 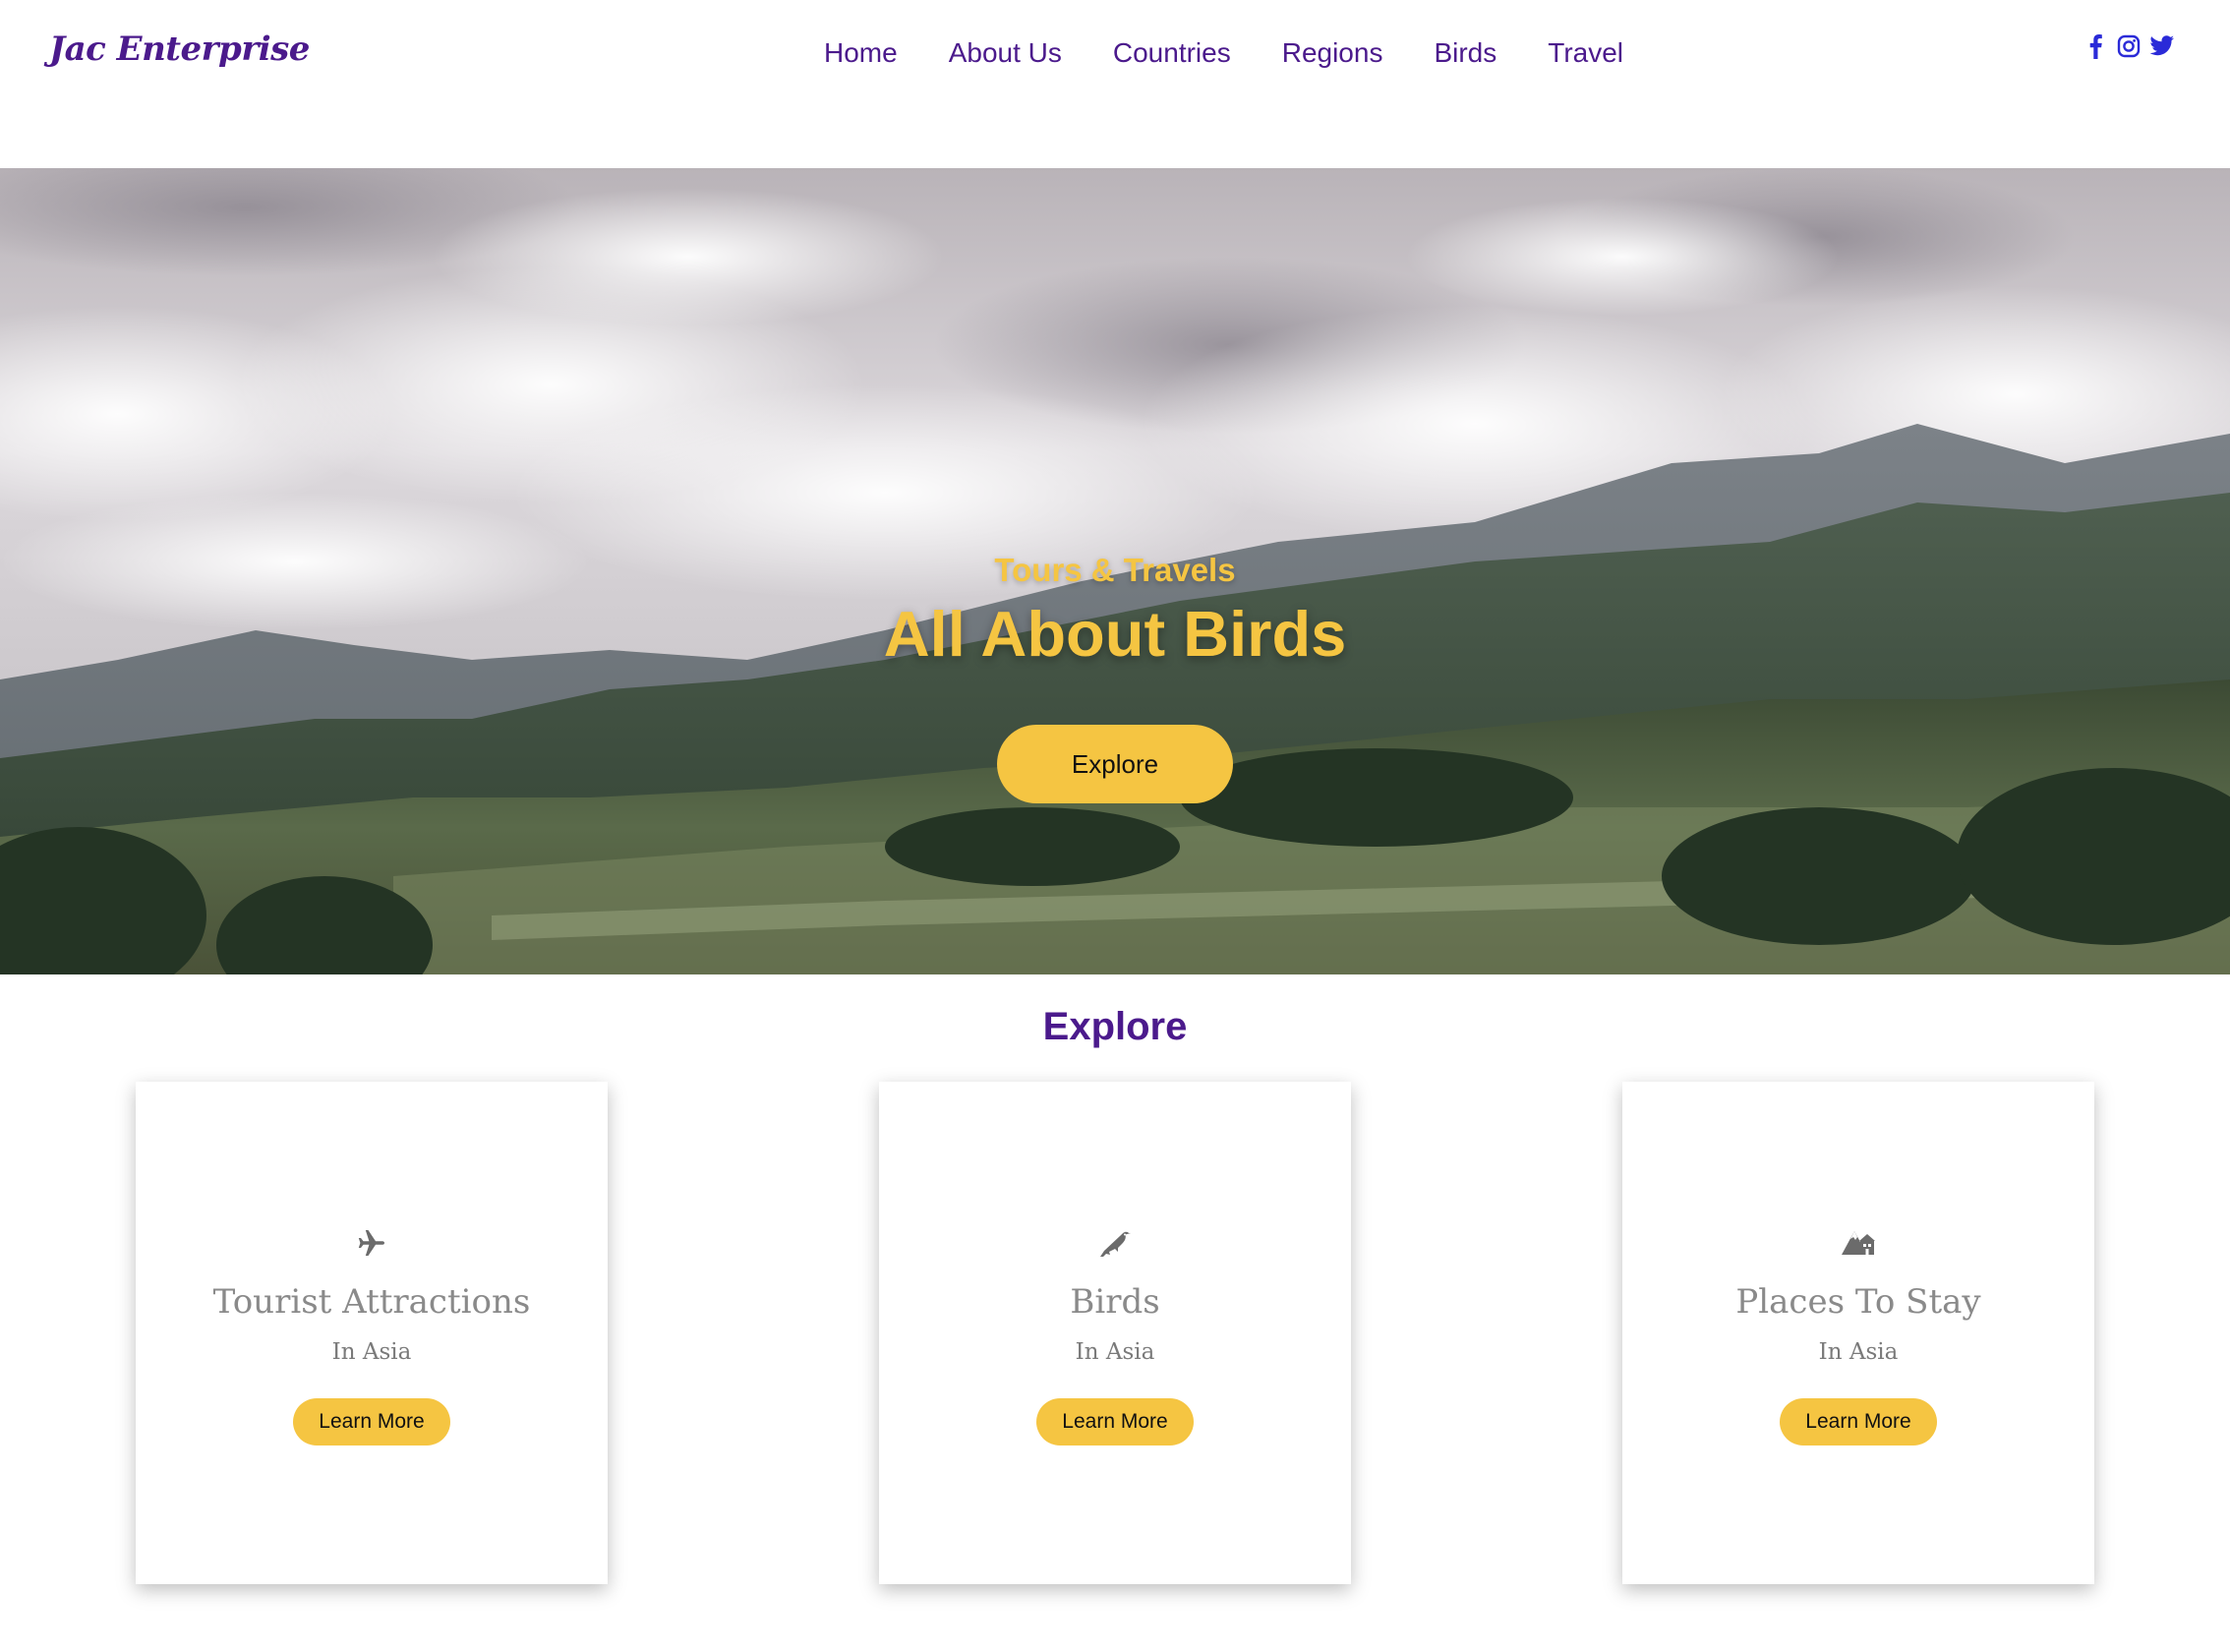 I want to click on social-links, so click(x=2129, y=46).